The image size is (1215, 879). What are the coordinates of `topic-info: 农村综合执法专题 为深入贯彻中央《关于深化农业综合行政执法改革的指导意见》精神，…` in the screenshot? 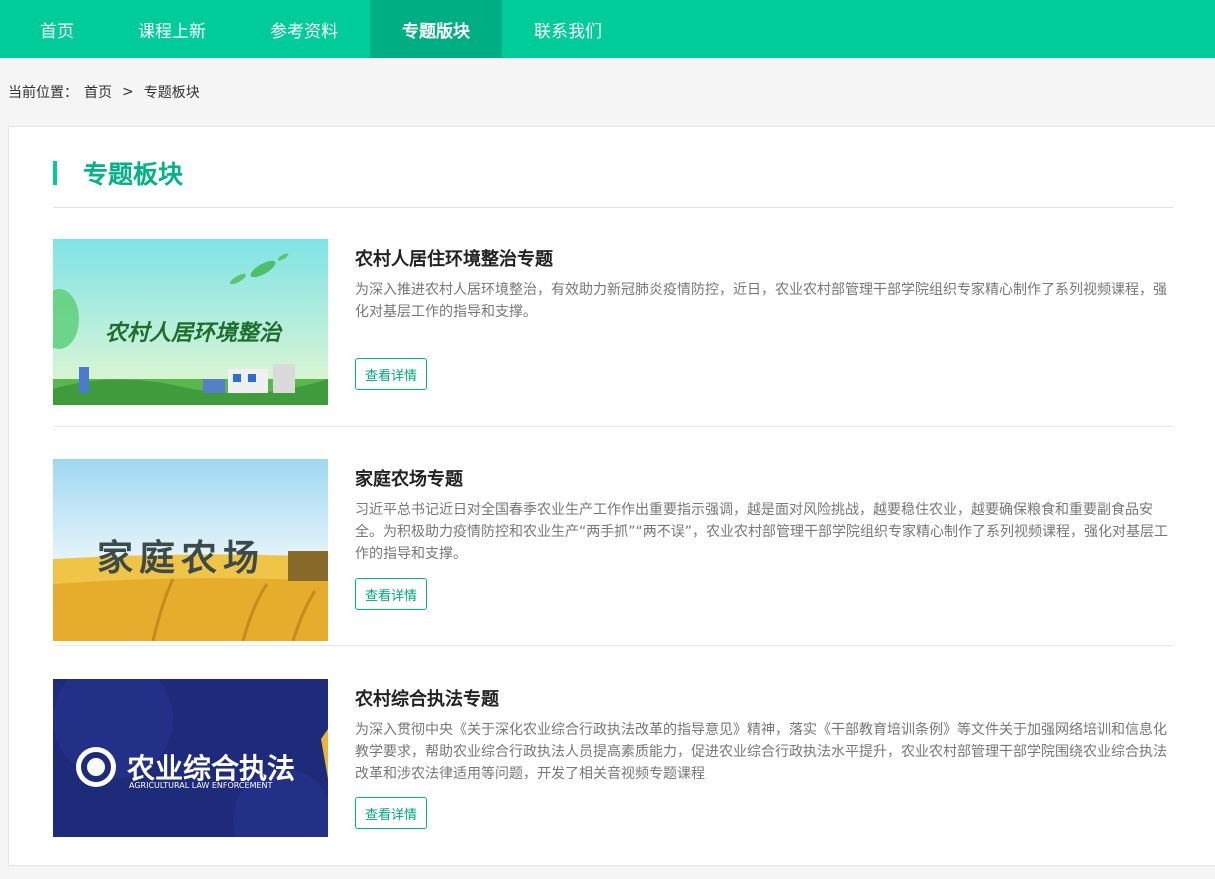 It's located at (765, 735).